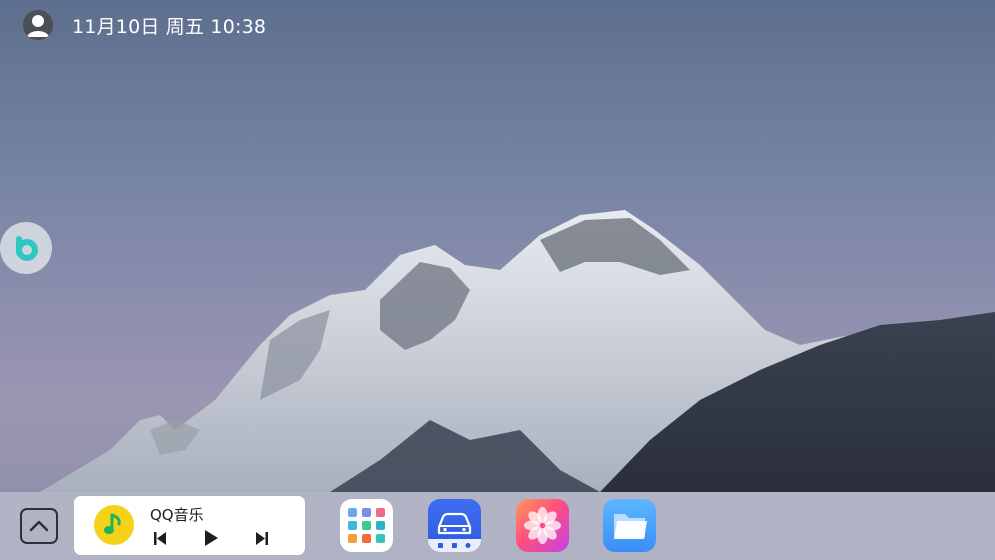 Image resolution: width=995 pixels, height=560 pixels. I want to click on previous-icon, so click(160, 538).